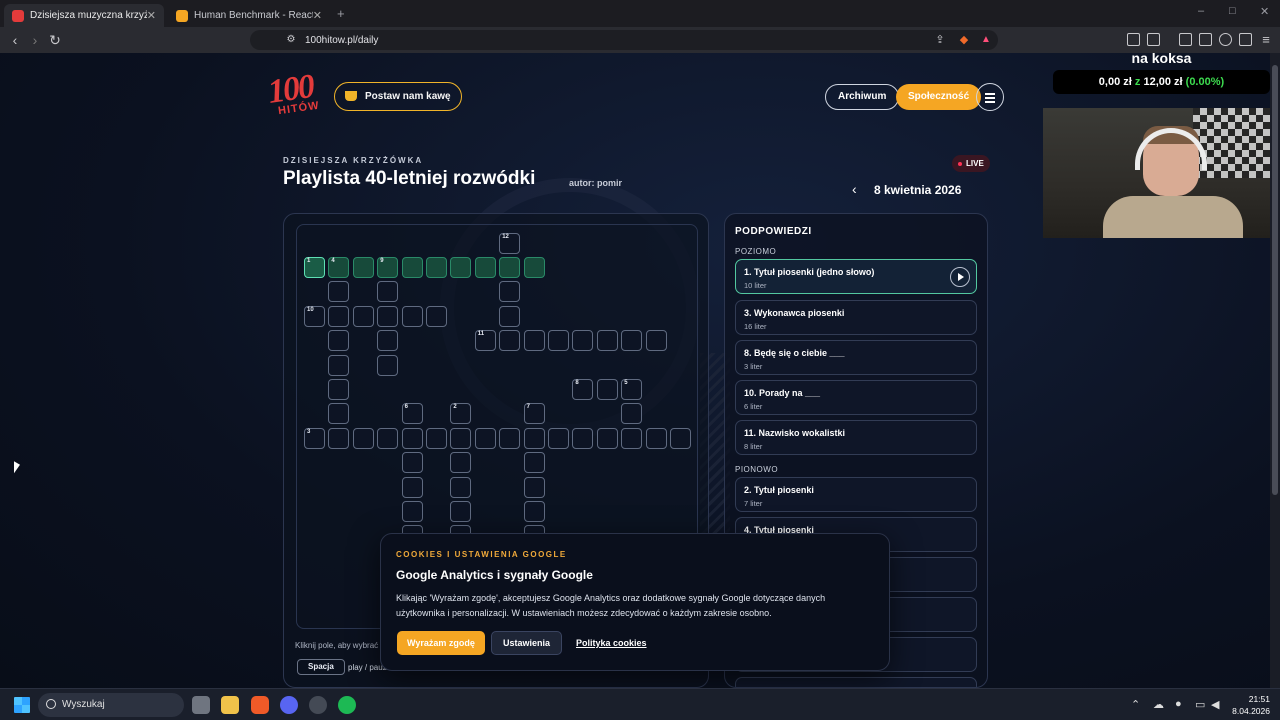 The width and height of the screenshot is (1280, 720). Describe the element at coordinates (856, 397) in the screenshot. I see `clue-across-10: 10. Porady na ___ 6 liter` at that location.